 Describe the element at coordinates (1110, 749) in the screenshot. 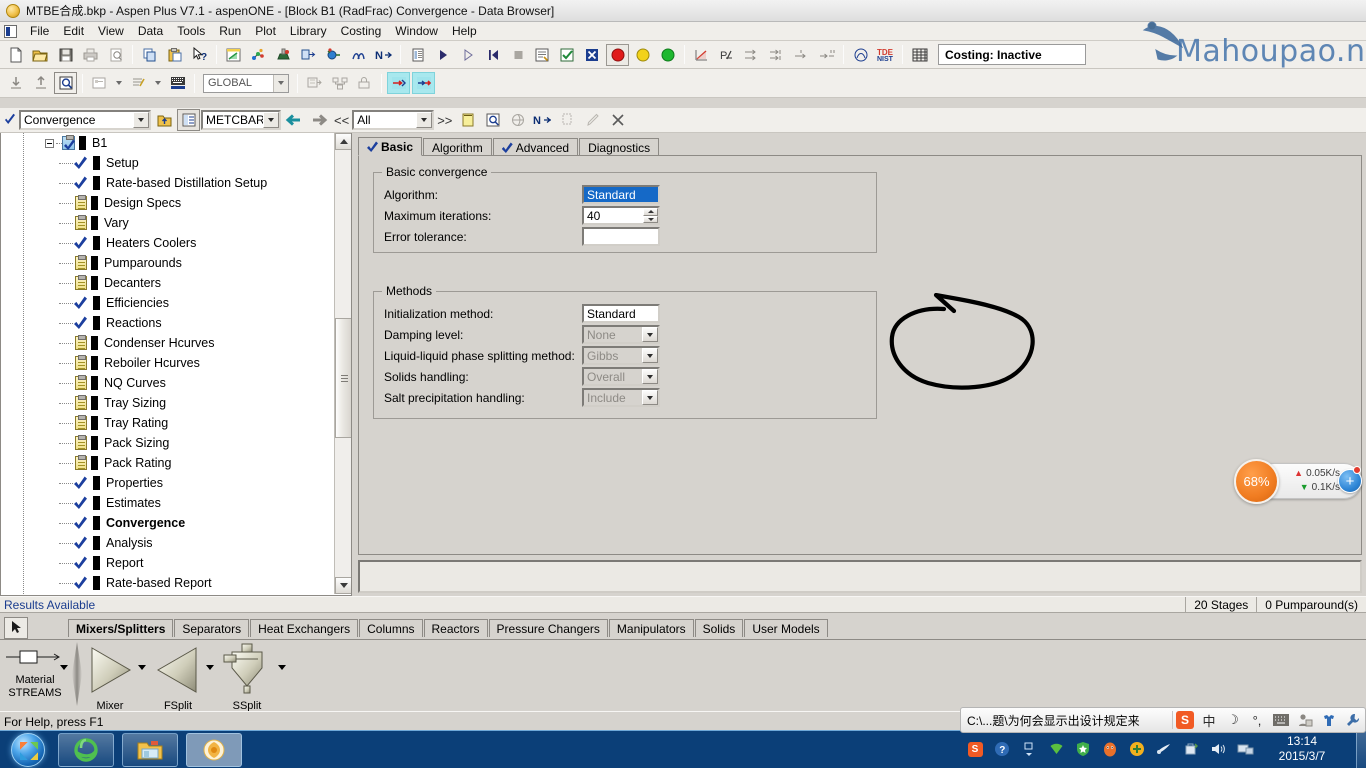

I see `qq-icon` at that location.